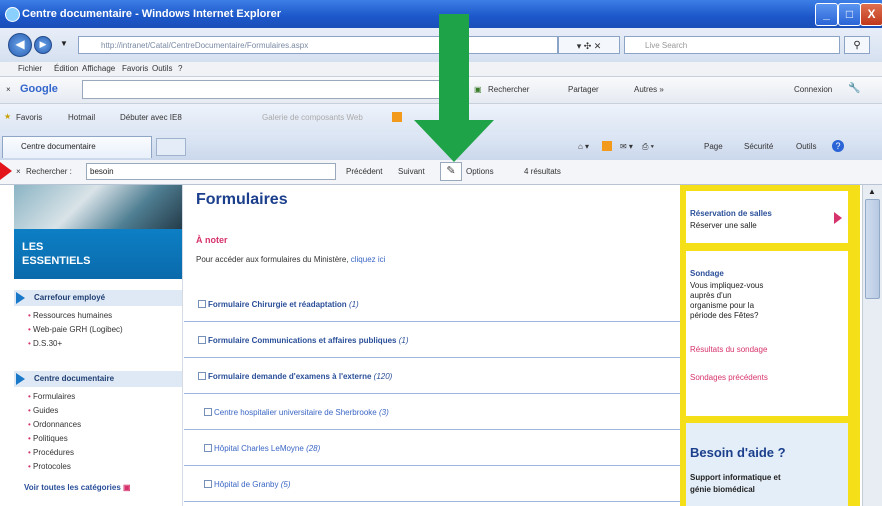 The width and height of the screenshot is (882, 506). What do you see at coordinates (583, 146) in the screenshot?
I see `home-icon: ⌂ ▾` at bounding box center [583, 146].